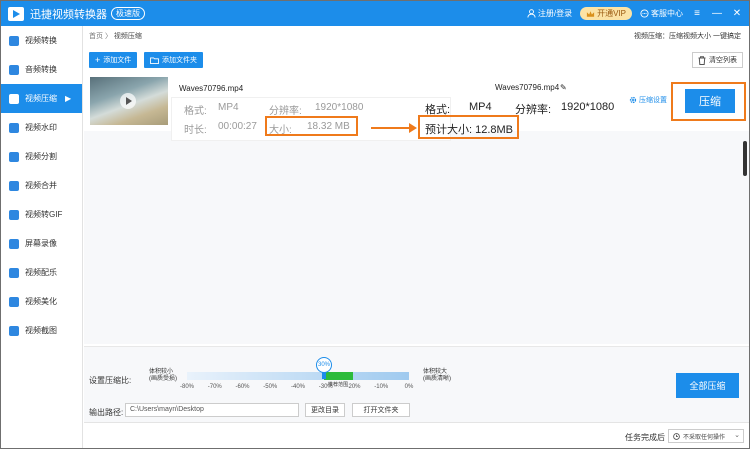  What do you see at coordinates (68, 98) in the screenshot?
I see `active-arrow-icon: ▶` at bounding box center [68, 98].